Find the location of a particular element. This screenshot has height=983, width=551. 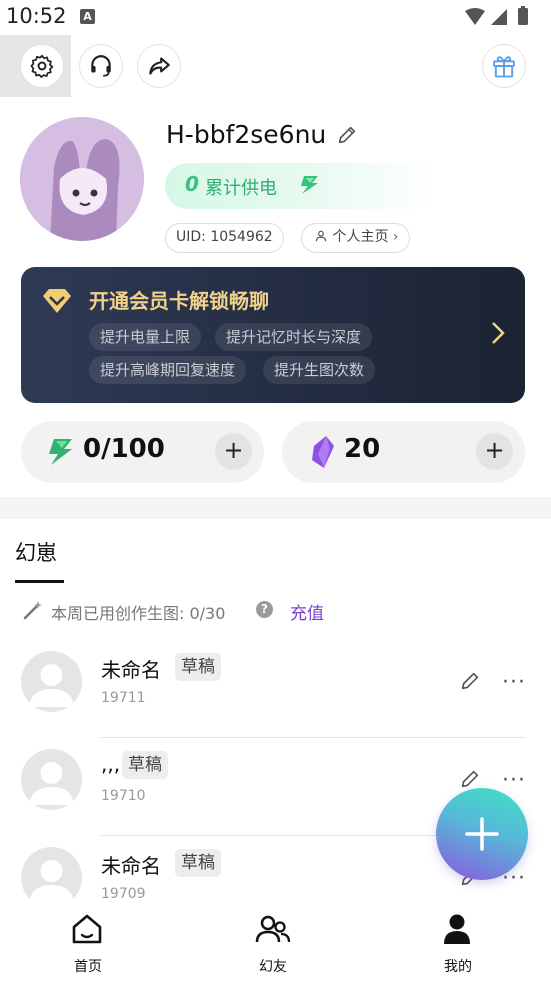

settings-icon is located at coordinates (42, 66).